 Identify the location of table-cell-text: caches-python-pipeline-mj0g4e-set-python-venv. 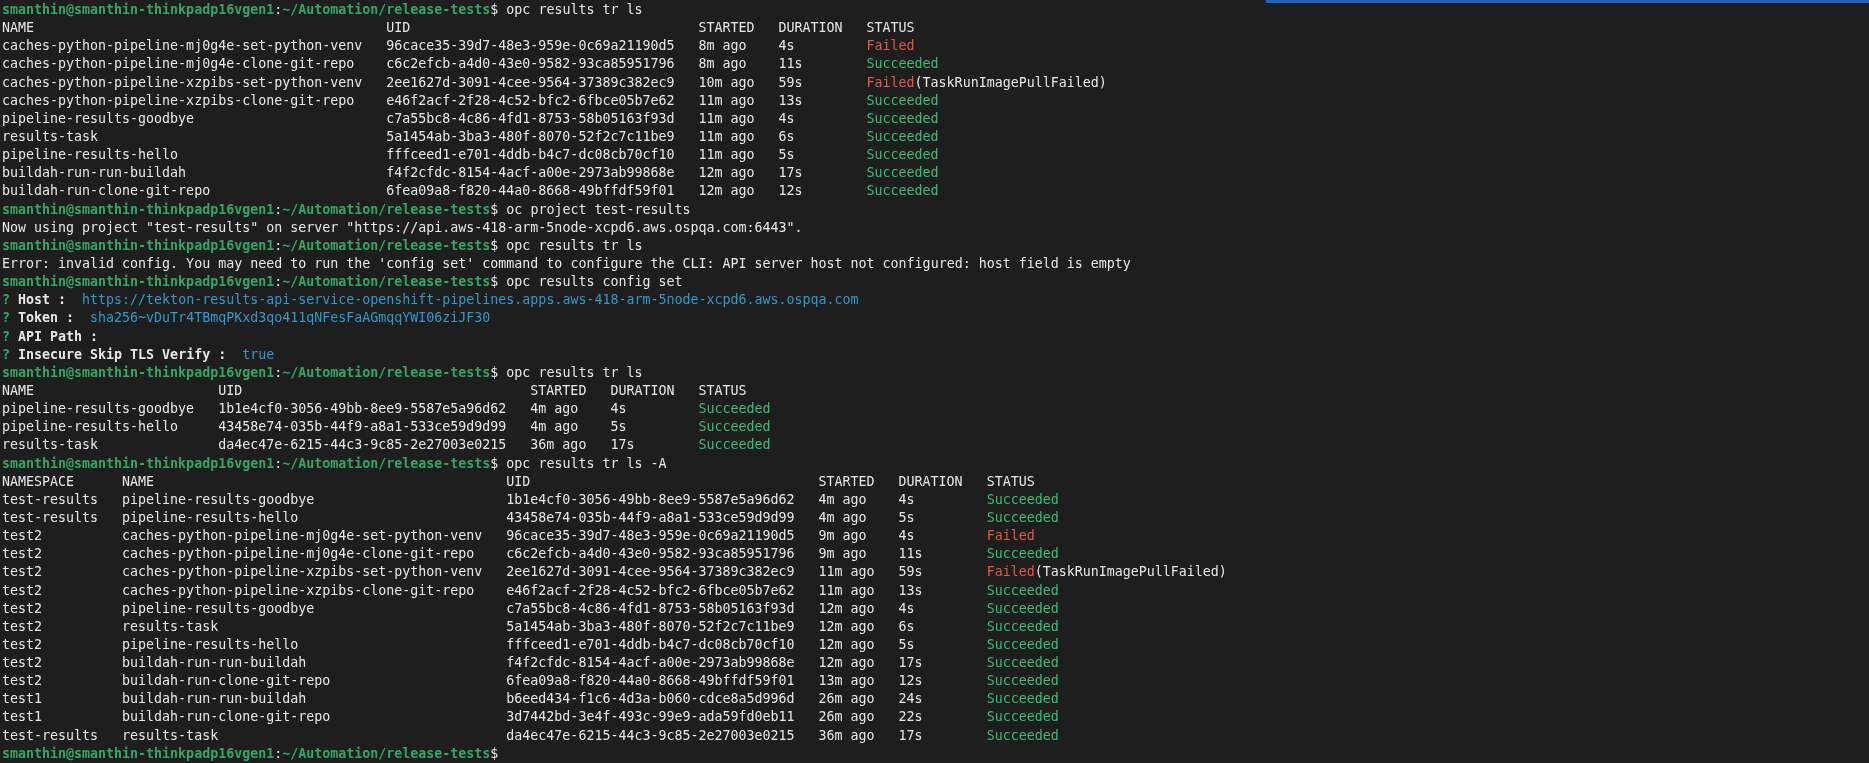
(183, 46).